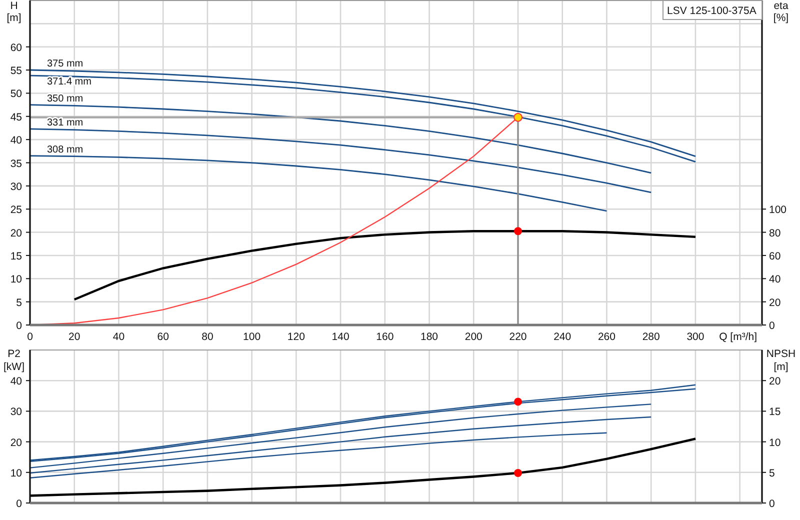 The image size is (800, 520). I want to click on tick-label: 300, so click(695, 337).